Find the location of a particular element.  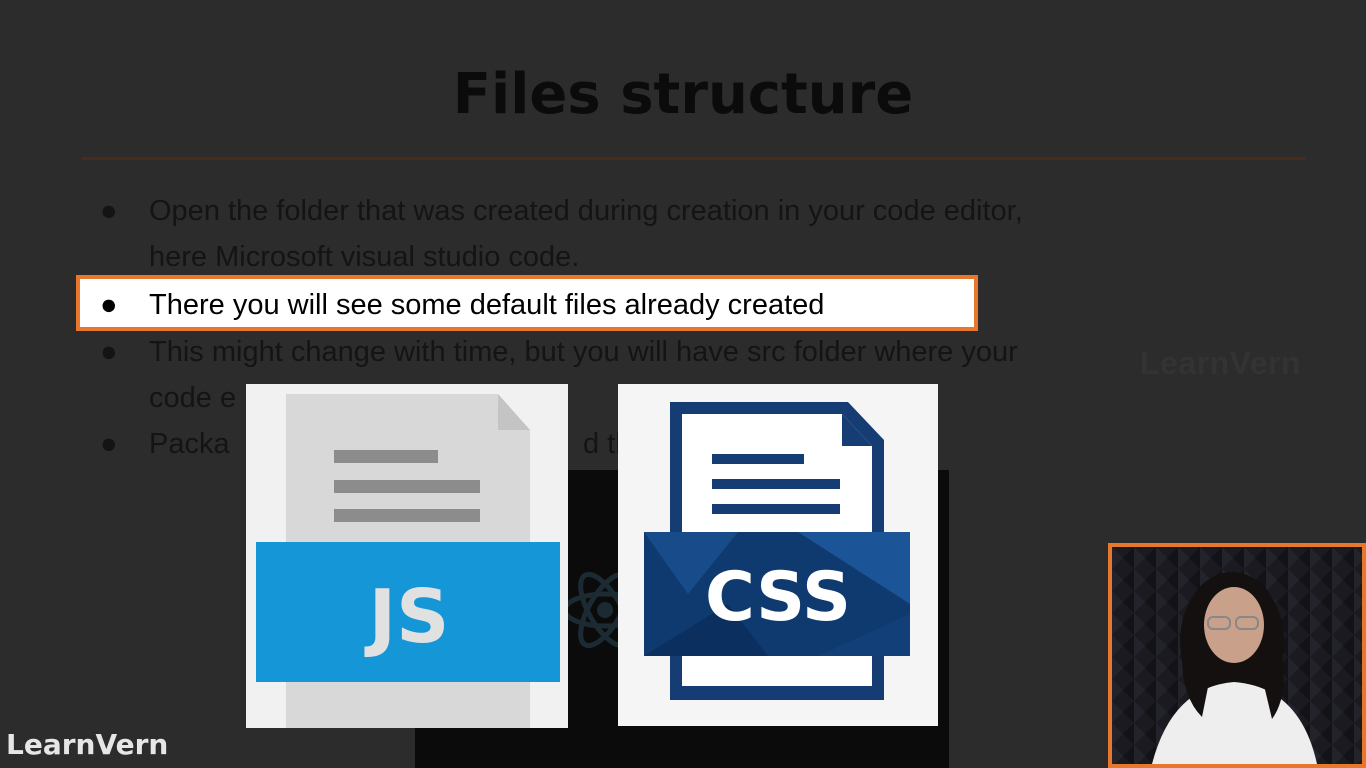

presenter-video is located at coordinates (1237, 655).